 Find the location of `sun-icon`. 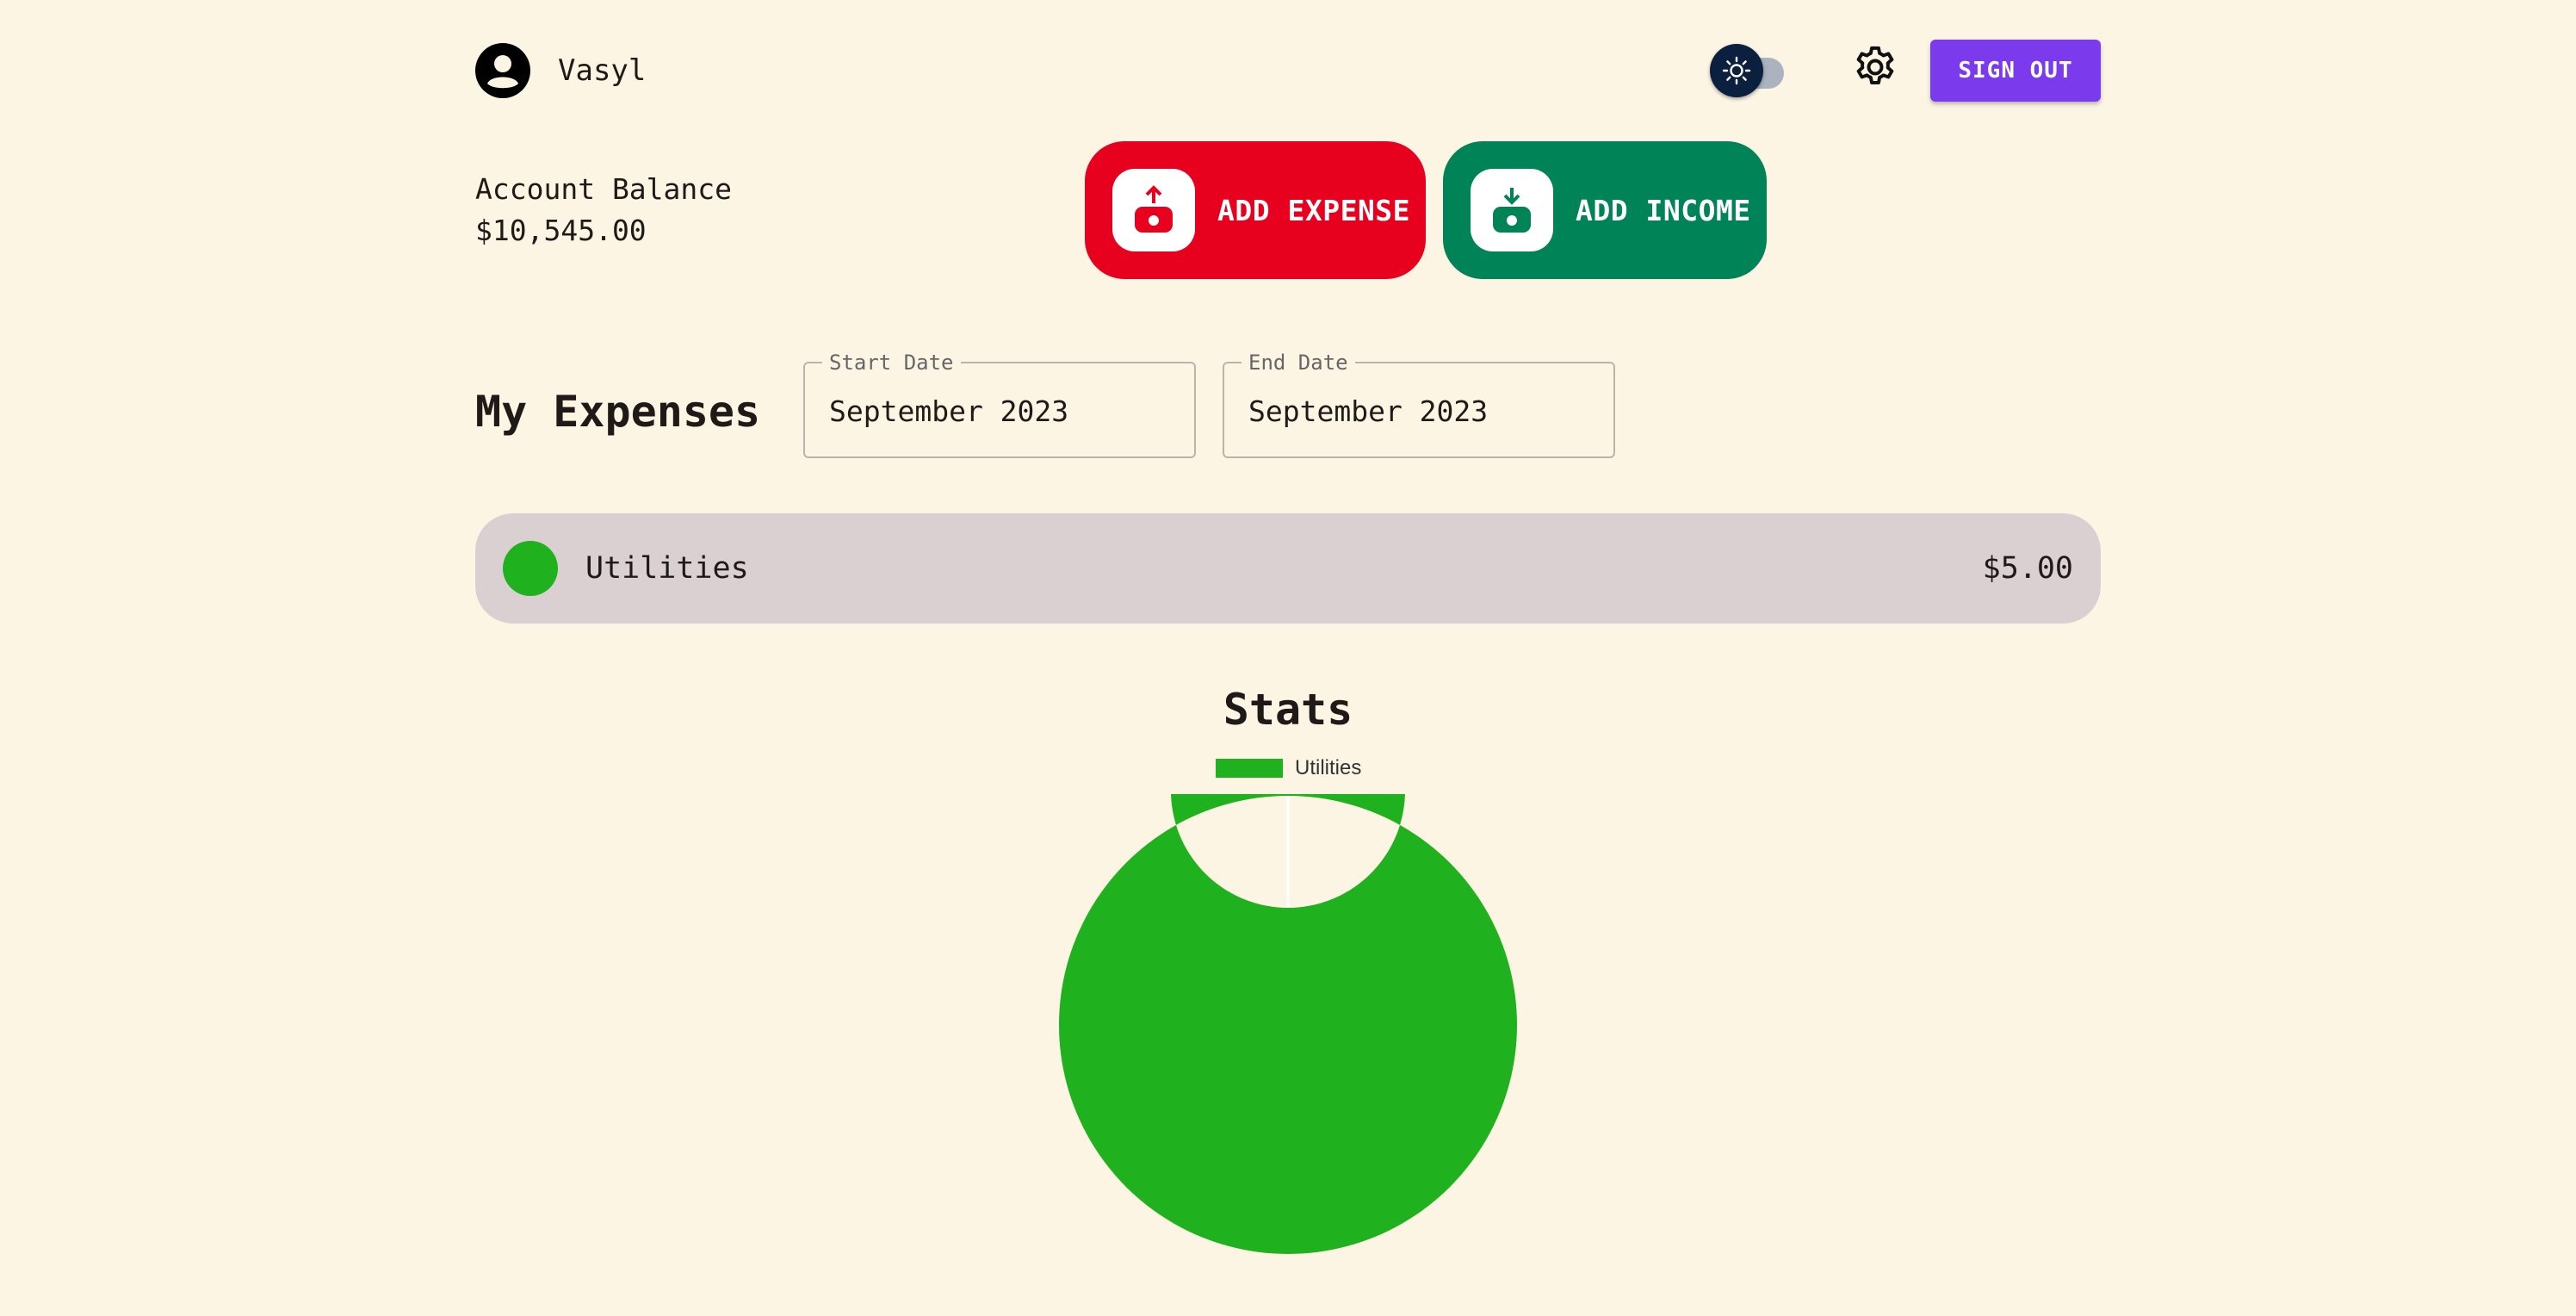

sun-icon is located at coordinates (1736, 70).